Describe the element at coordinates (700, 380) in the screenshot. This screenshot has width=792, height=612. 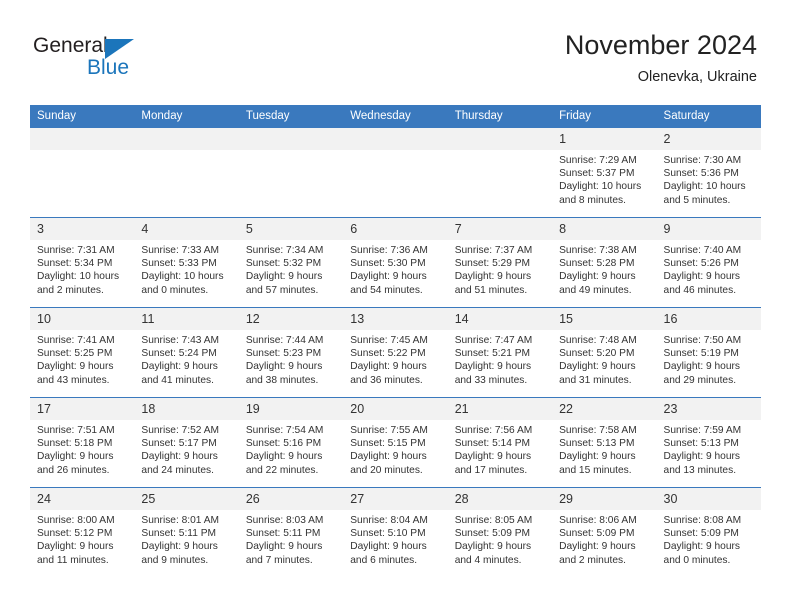
I see `day-detail-line: and 29 minutes.` at that location.